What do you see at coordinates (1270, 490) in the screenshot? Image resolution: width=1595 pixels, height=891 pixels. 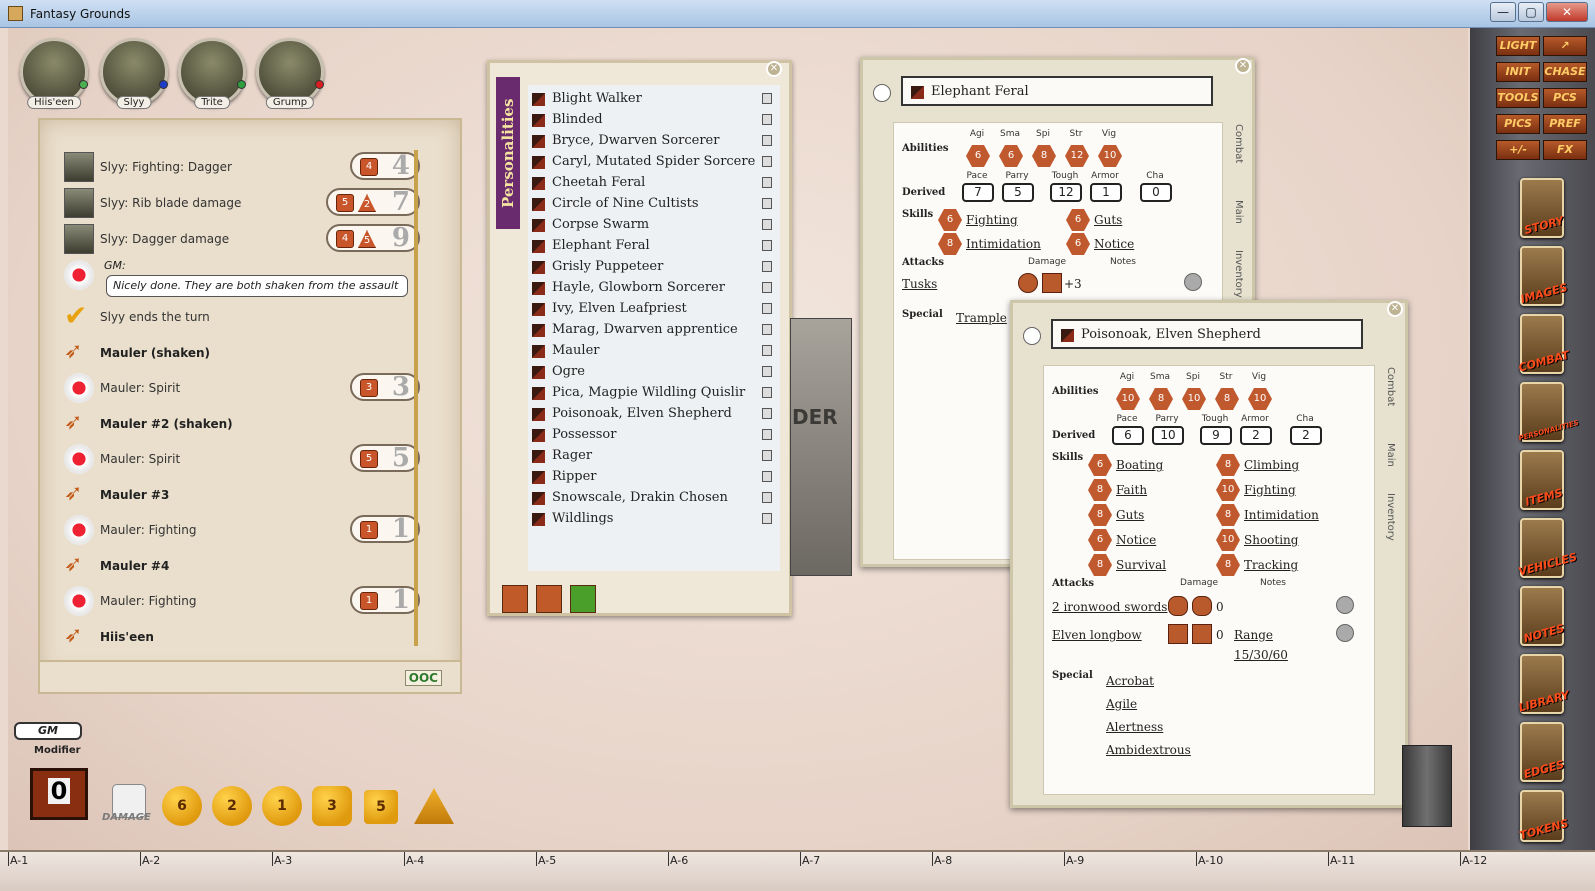 I see `skill-name: Fighting` at bounding box center [1270, 490].